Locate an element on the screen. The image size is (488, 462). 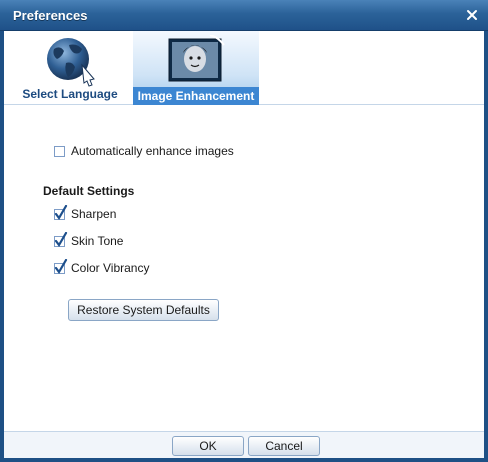
tab-label: Select Language is located at coordinates (70, 94).